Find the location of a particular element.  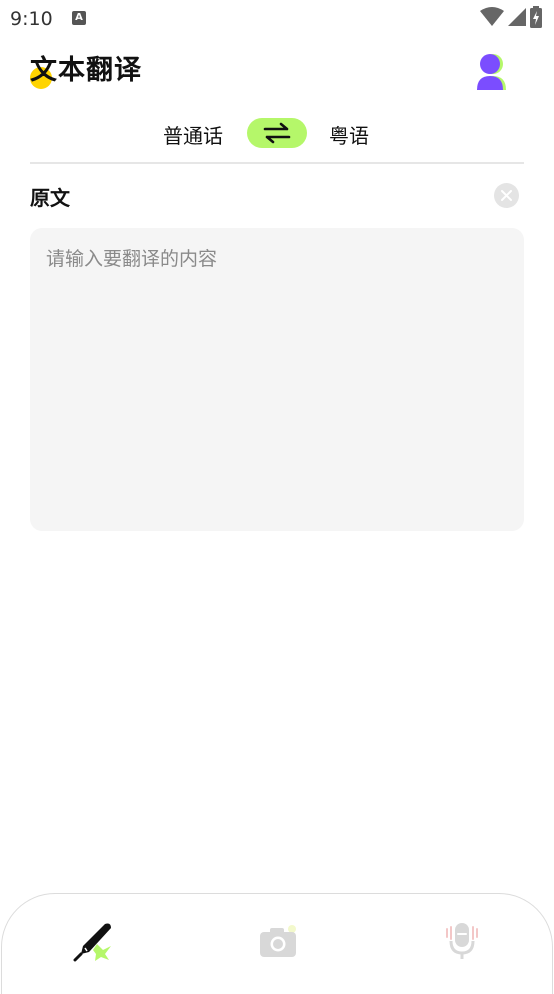

source-text-label: 原文 is located at coordinates (50, 198).